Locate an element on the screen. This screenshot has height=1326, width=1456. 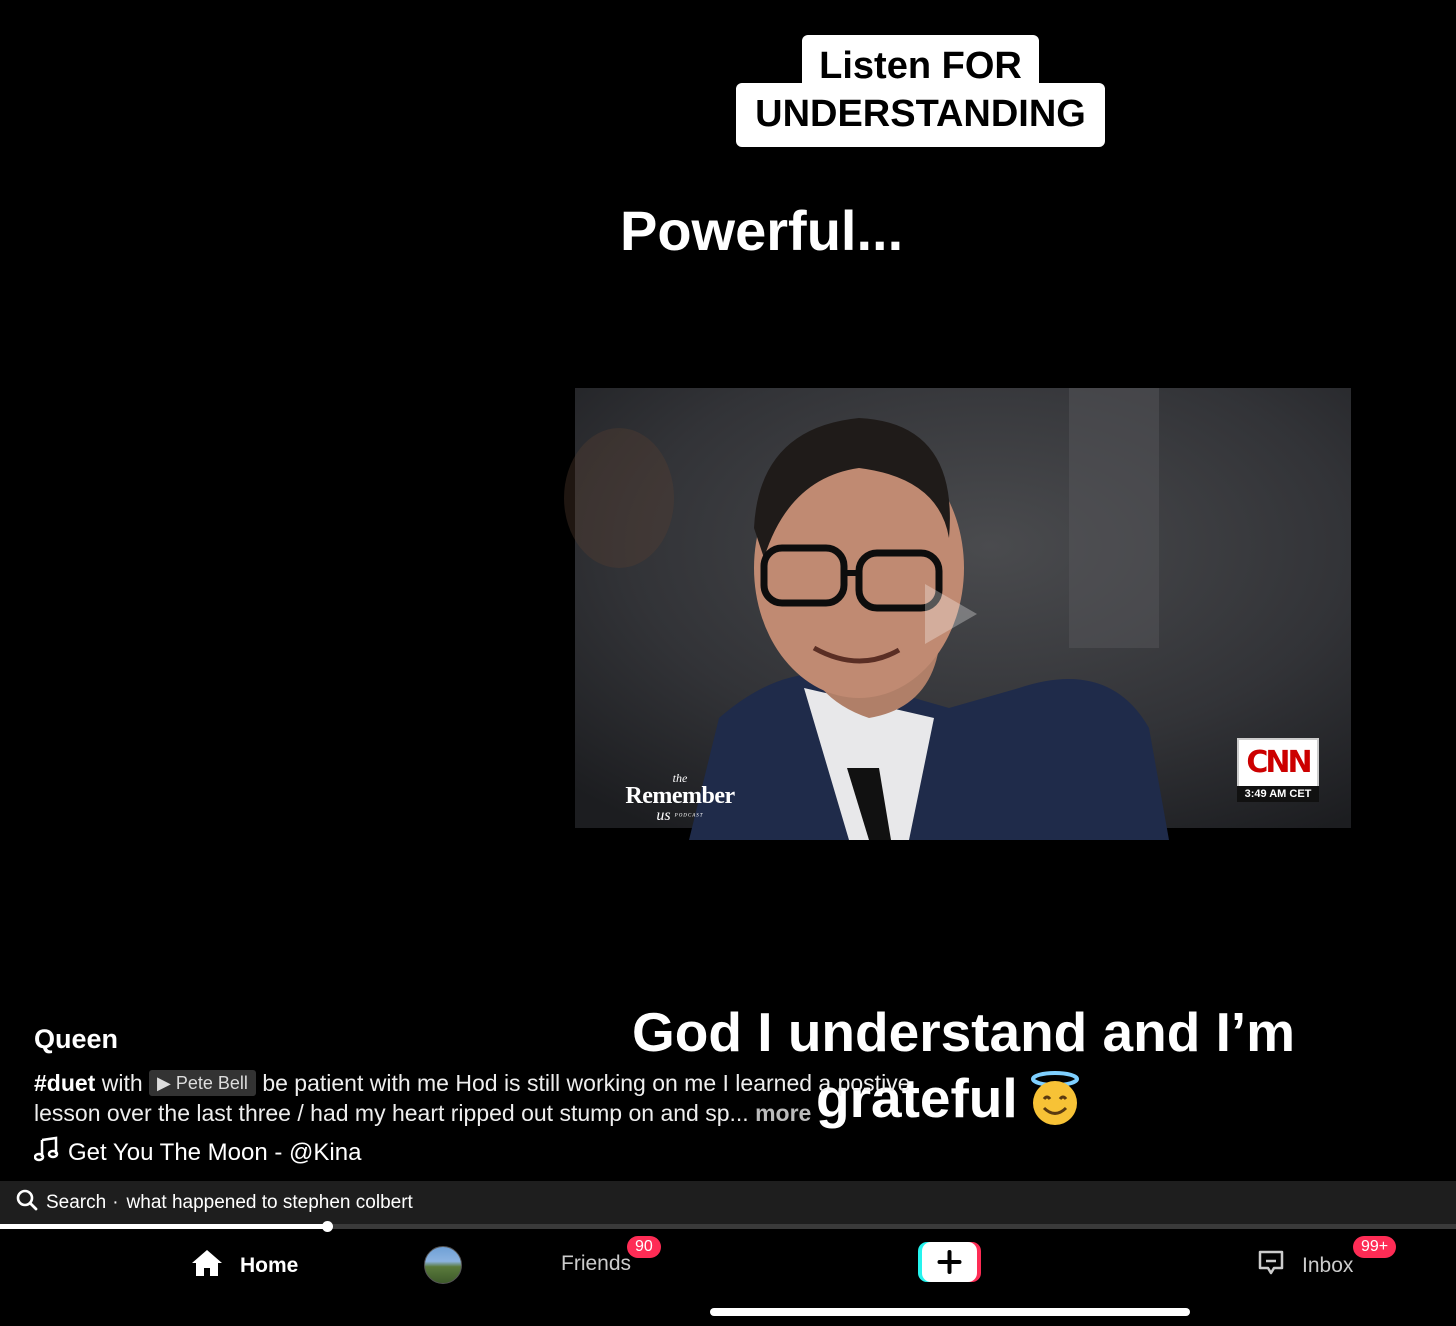
search-icon is located at coordinates (27, 1203).